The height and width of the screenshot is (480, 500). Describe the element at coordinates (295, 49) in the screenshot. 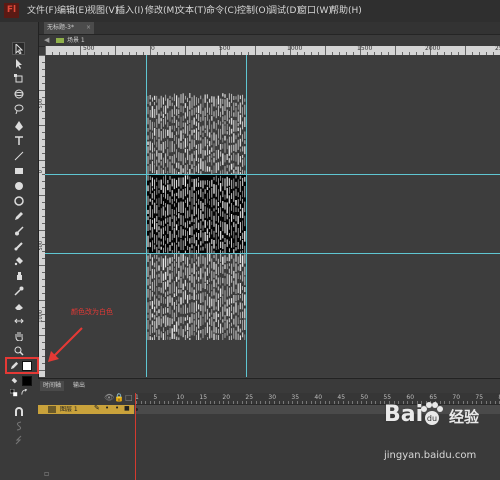

I see `ruler-label: 1000` at that location.